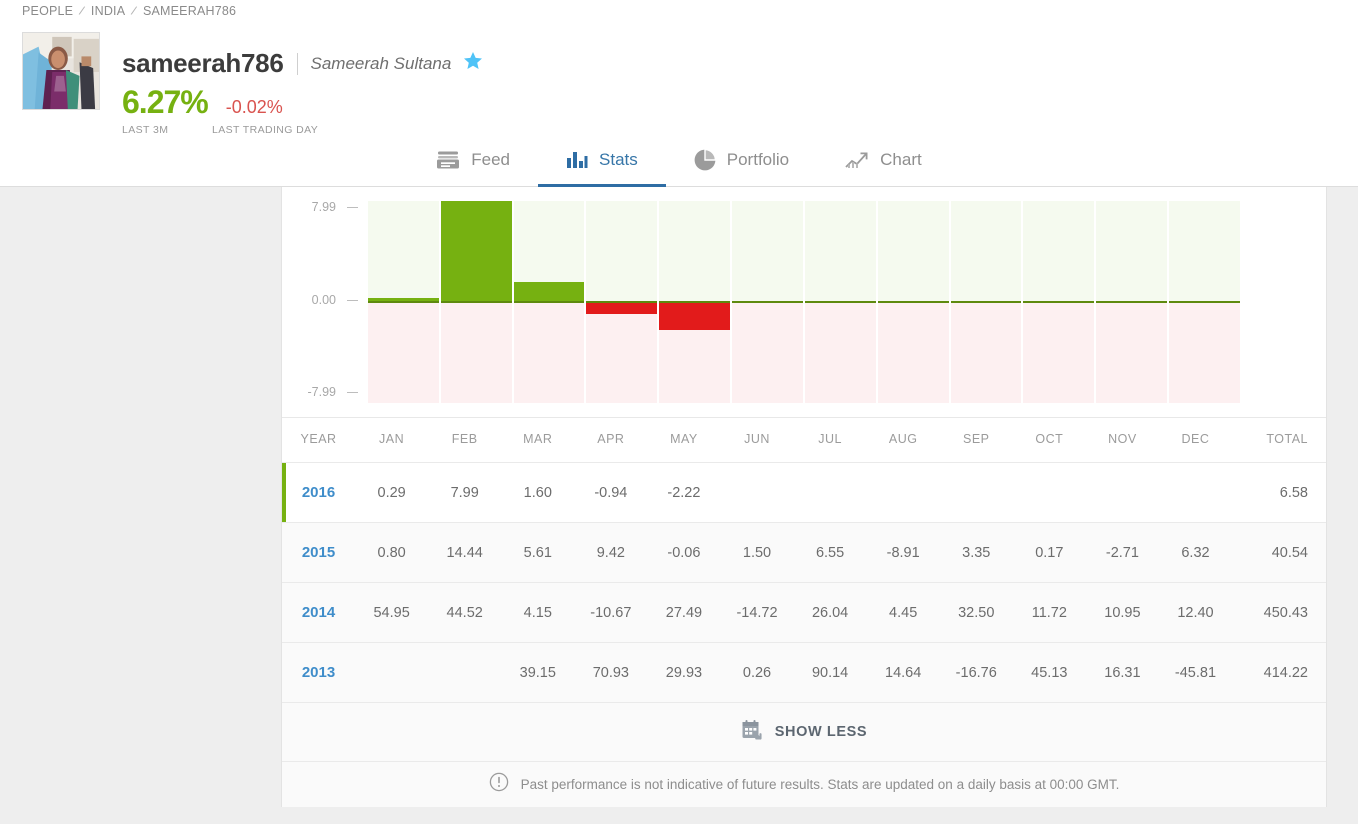 This screenshot has width=1358, height=824. Describe the element at coordinates (1293, 492) in the screenshot. I see `total-cell: 6.58` at that location.